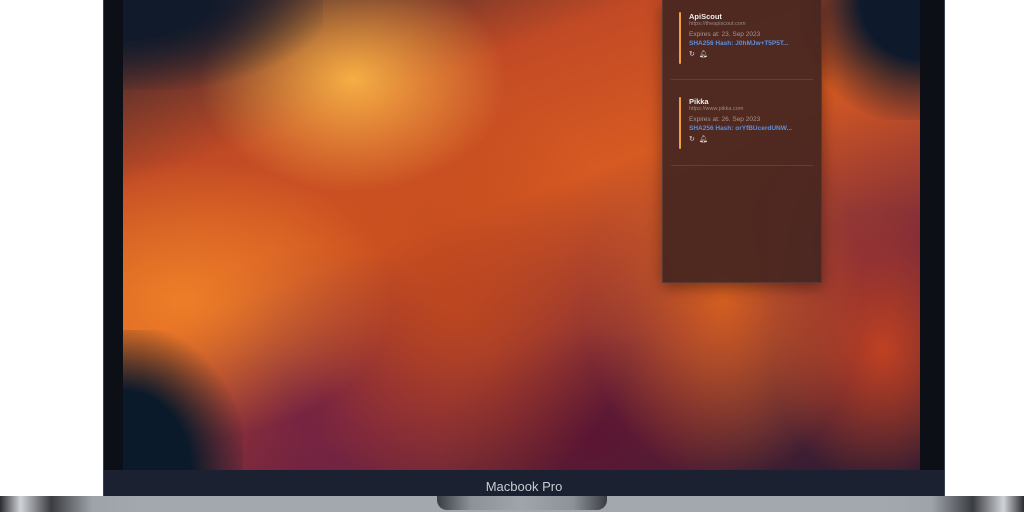  I want to click on expiry-date: Expires at: 26. Sep 2023, so click(725, 119).